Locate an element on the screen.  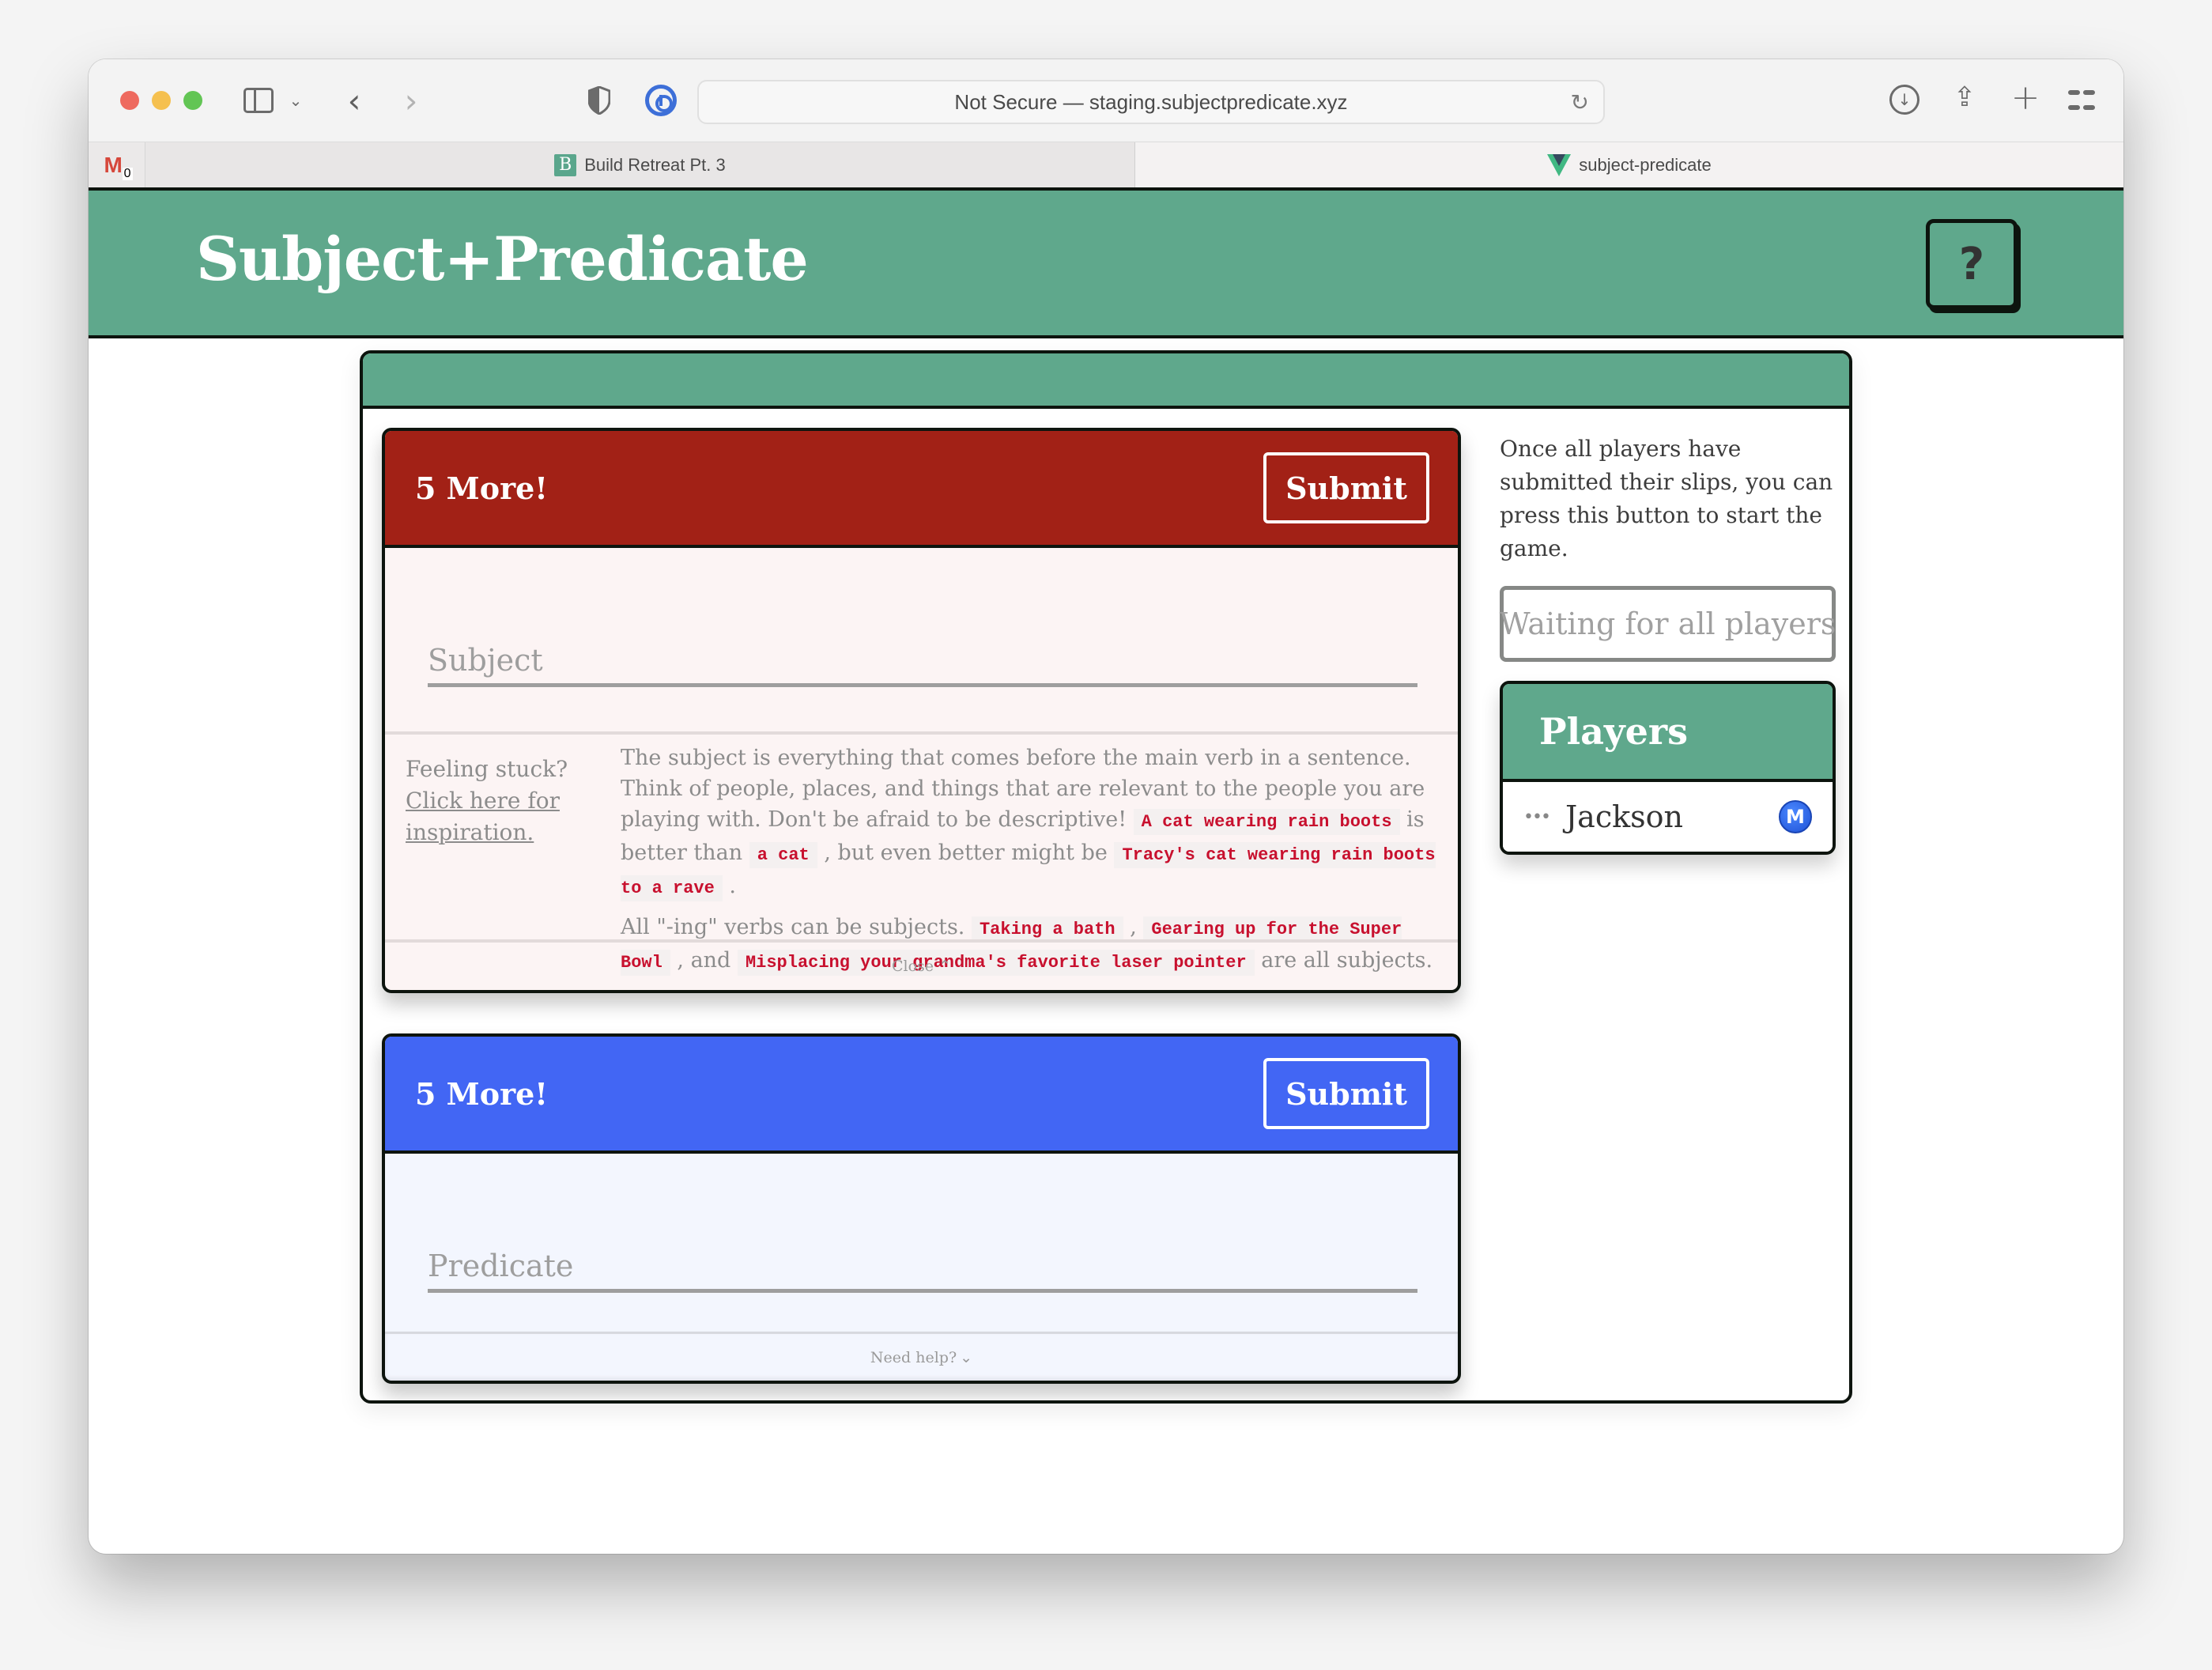
help-text-span: , is located at coordinates (1133, 927).